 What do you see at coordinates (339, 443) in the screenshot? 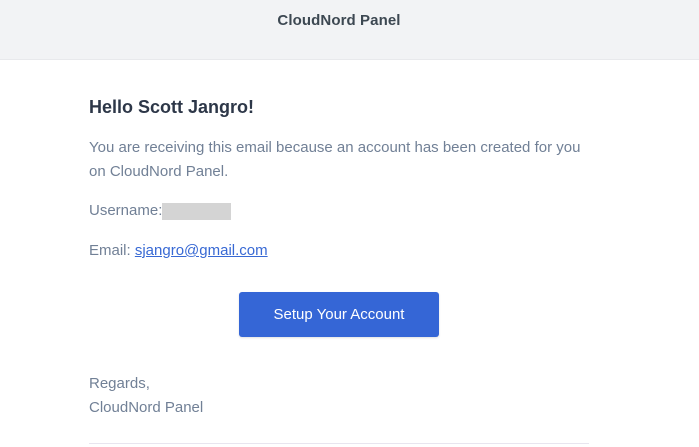
I see `footer-divider` at bounding box center [339, 443].